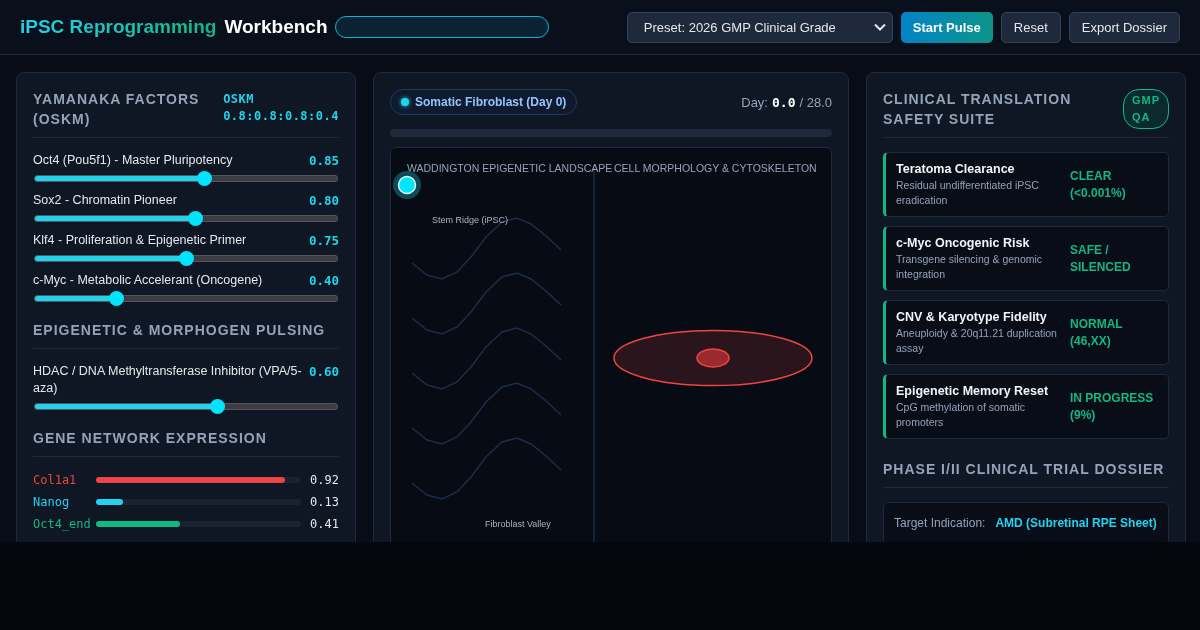  Describe the element at coordinates (491, 102) in the screenshot. I see `stage-label: Somatic Fibroblast (Day 0)` at that location.